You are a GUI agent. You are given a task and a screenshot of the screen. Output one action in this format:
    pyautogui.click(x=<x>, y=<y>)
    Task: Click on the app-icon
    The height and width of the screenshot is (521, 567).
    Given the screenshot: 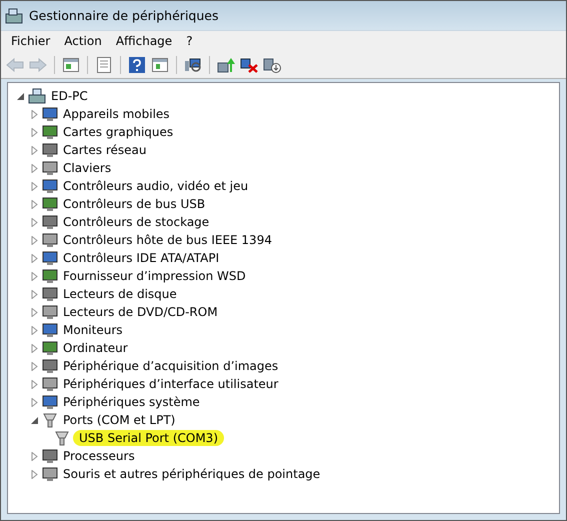 What is the action you would take?
    pyautogui.click(x=14, y=16)
    